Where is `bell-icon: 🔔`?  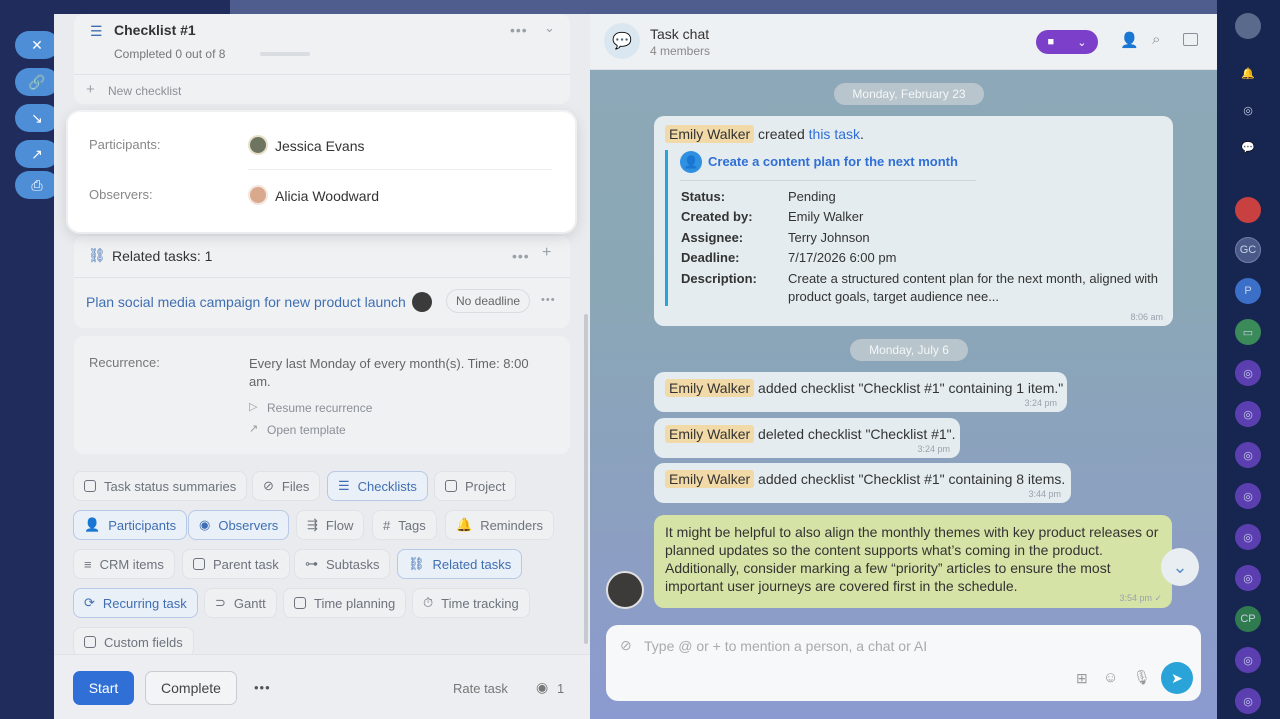
bell-icon: 🔔 is located at coordinates (1248, 73).